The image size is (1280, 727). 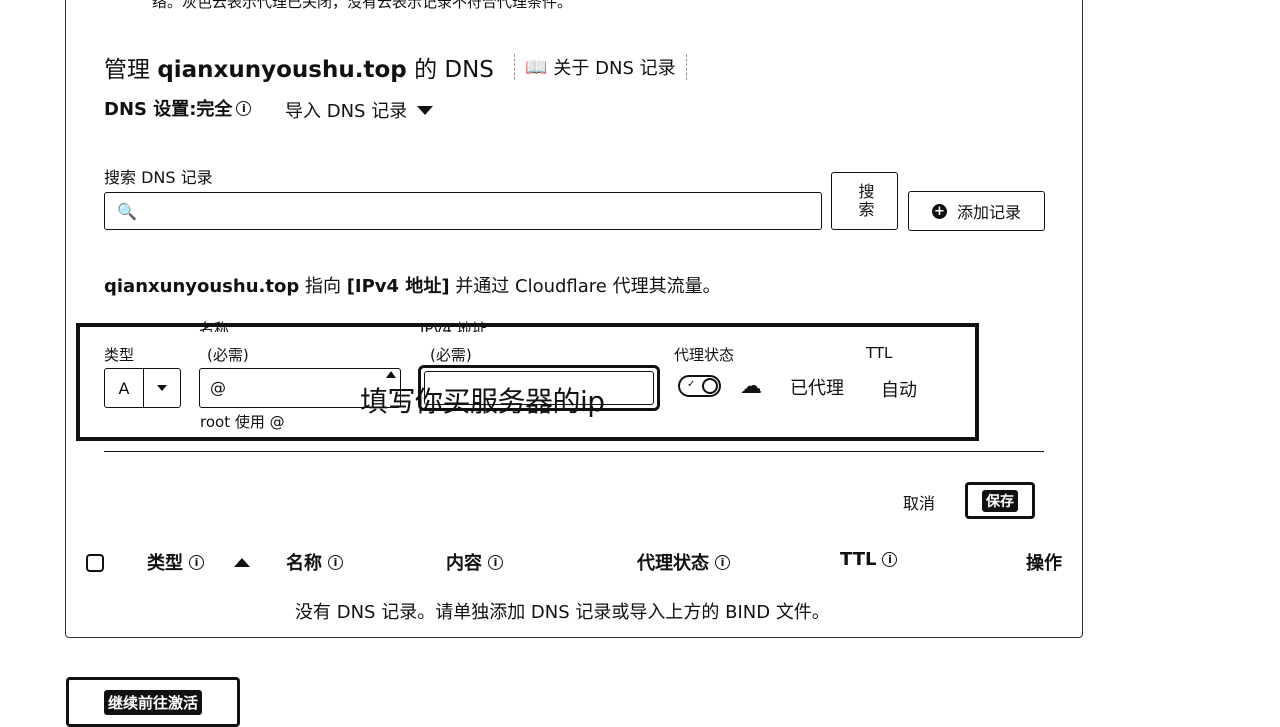 I want to click on search-input: 🔍, so click(x=463, y=211).